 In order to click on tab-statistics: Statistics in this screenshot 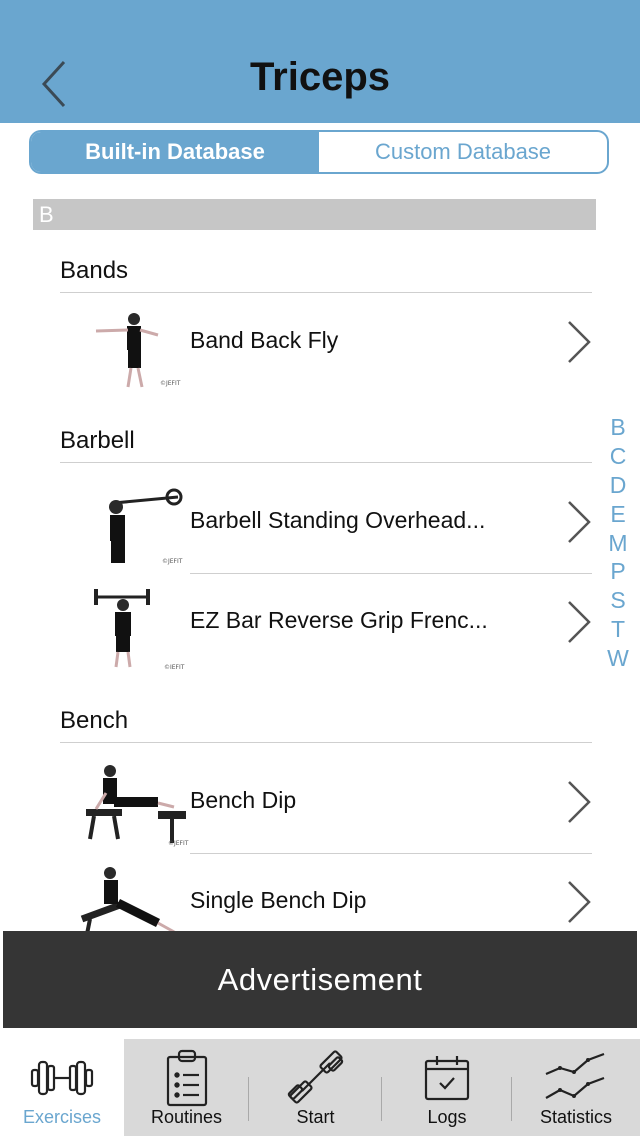, I will do `click(576, 1087)`.